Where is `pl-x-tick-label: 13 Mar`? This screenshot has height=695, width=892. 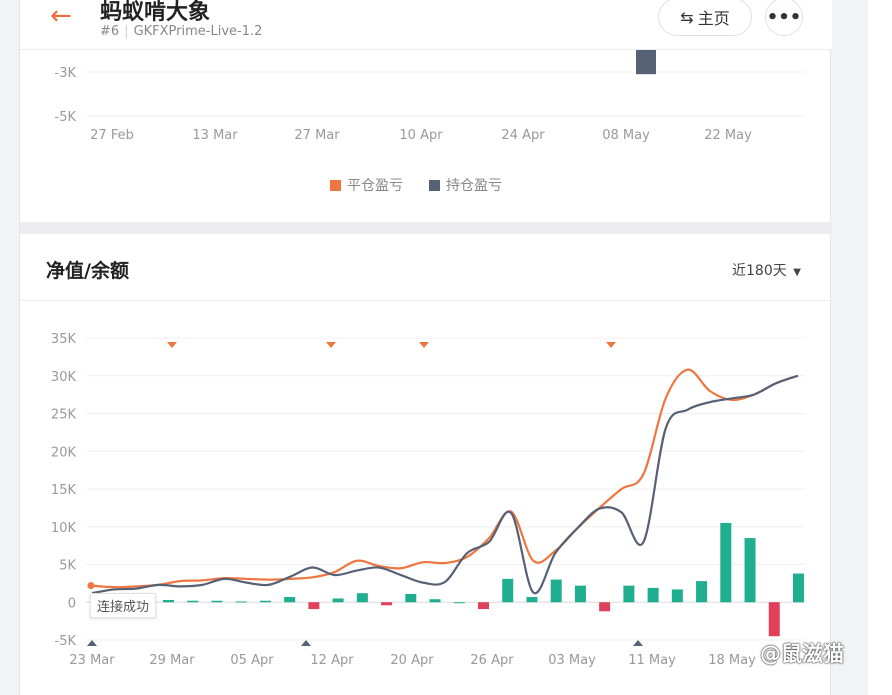
pl-x-tick-label: 13 Mar is located at coordinates (215, 135).